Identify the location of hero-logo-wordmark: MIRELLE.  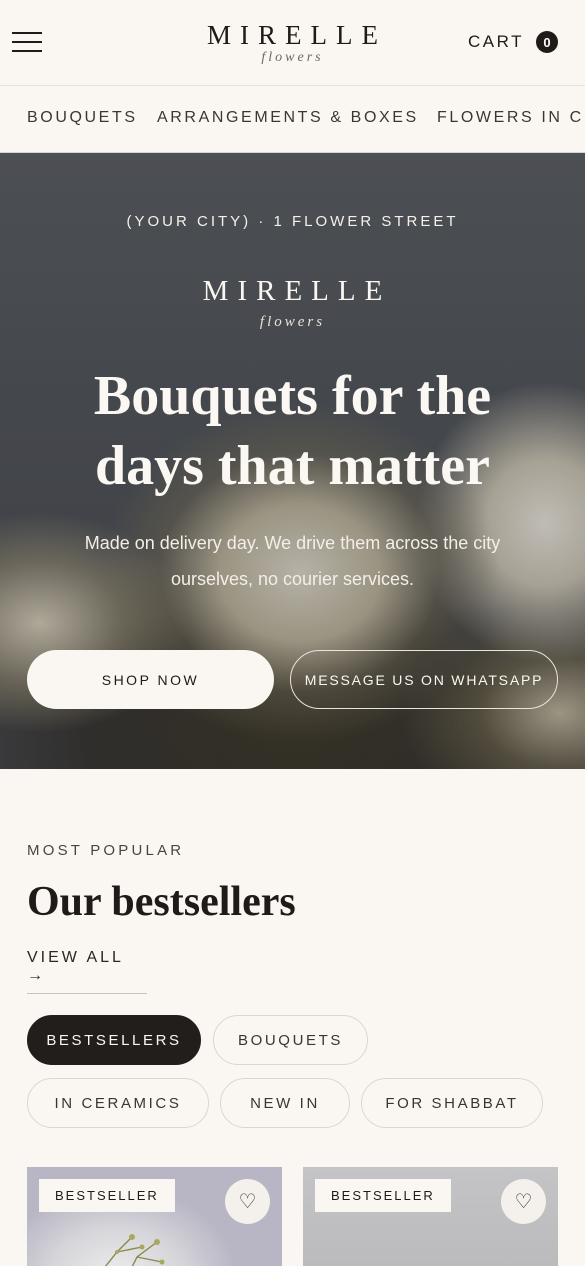
(297, 291).